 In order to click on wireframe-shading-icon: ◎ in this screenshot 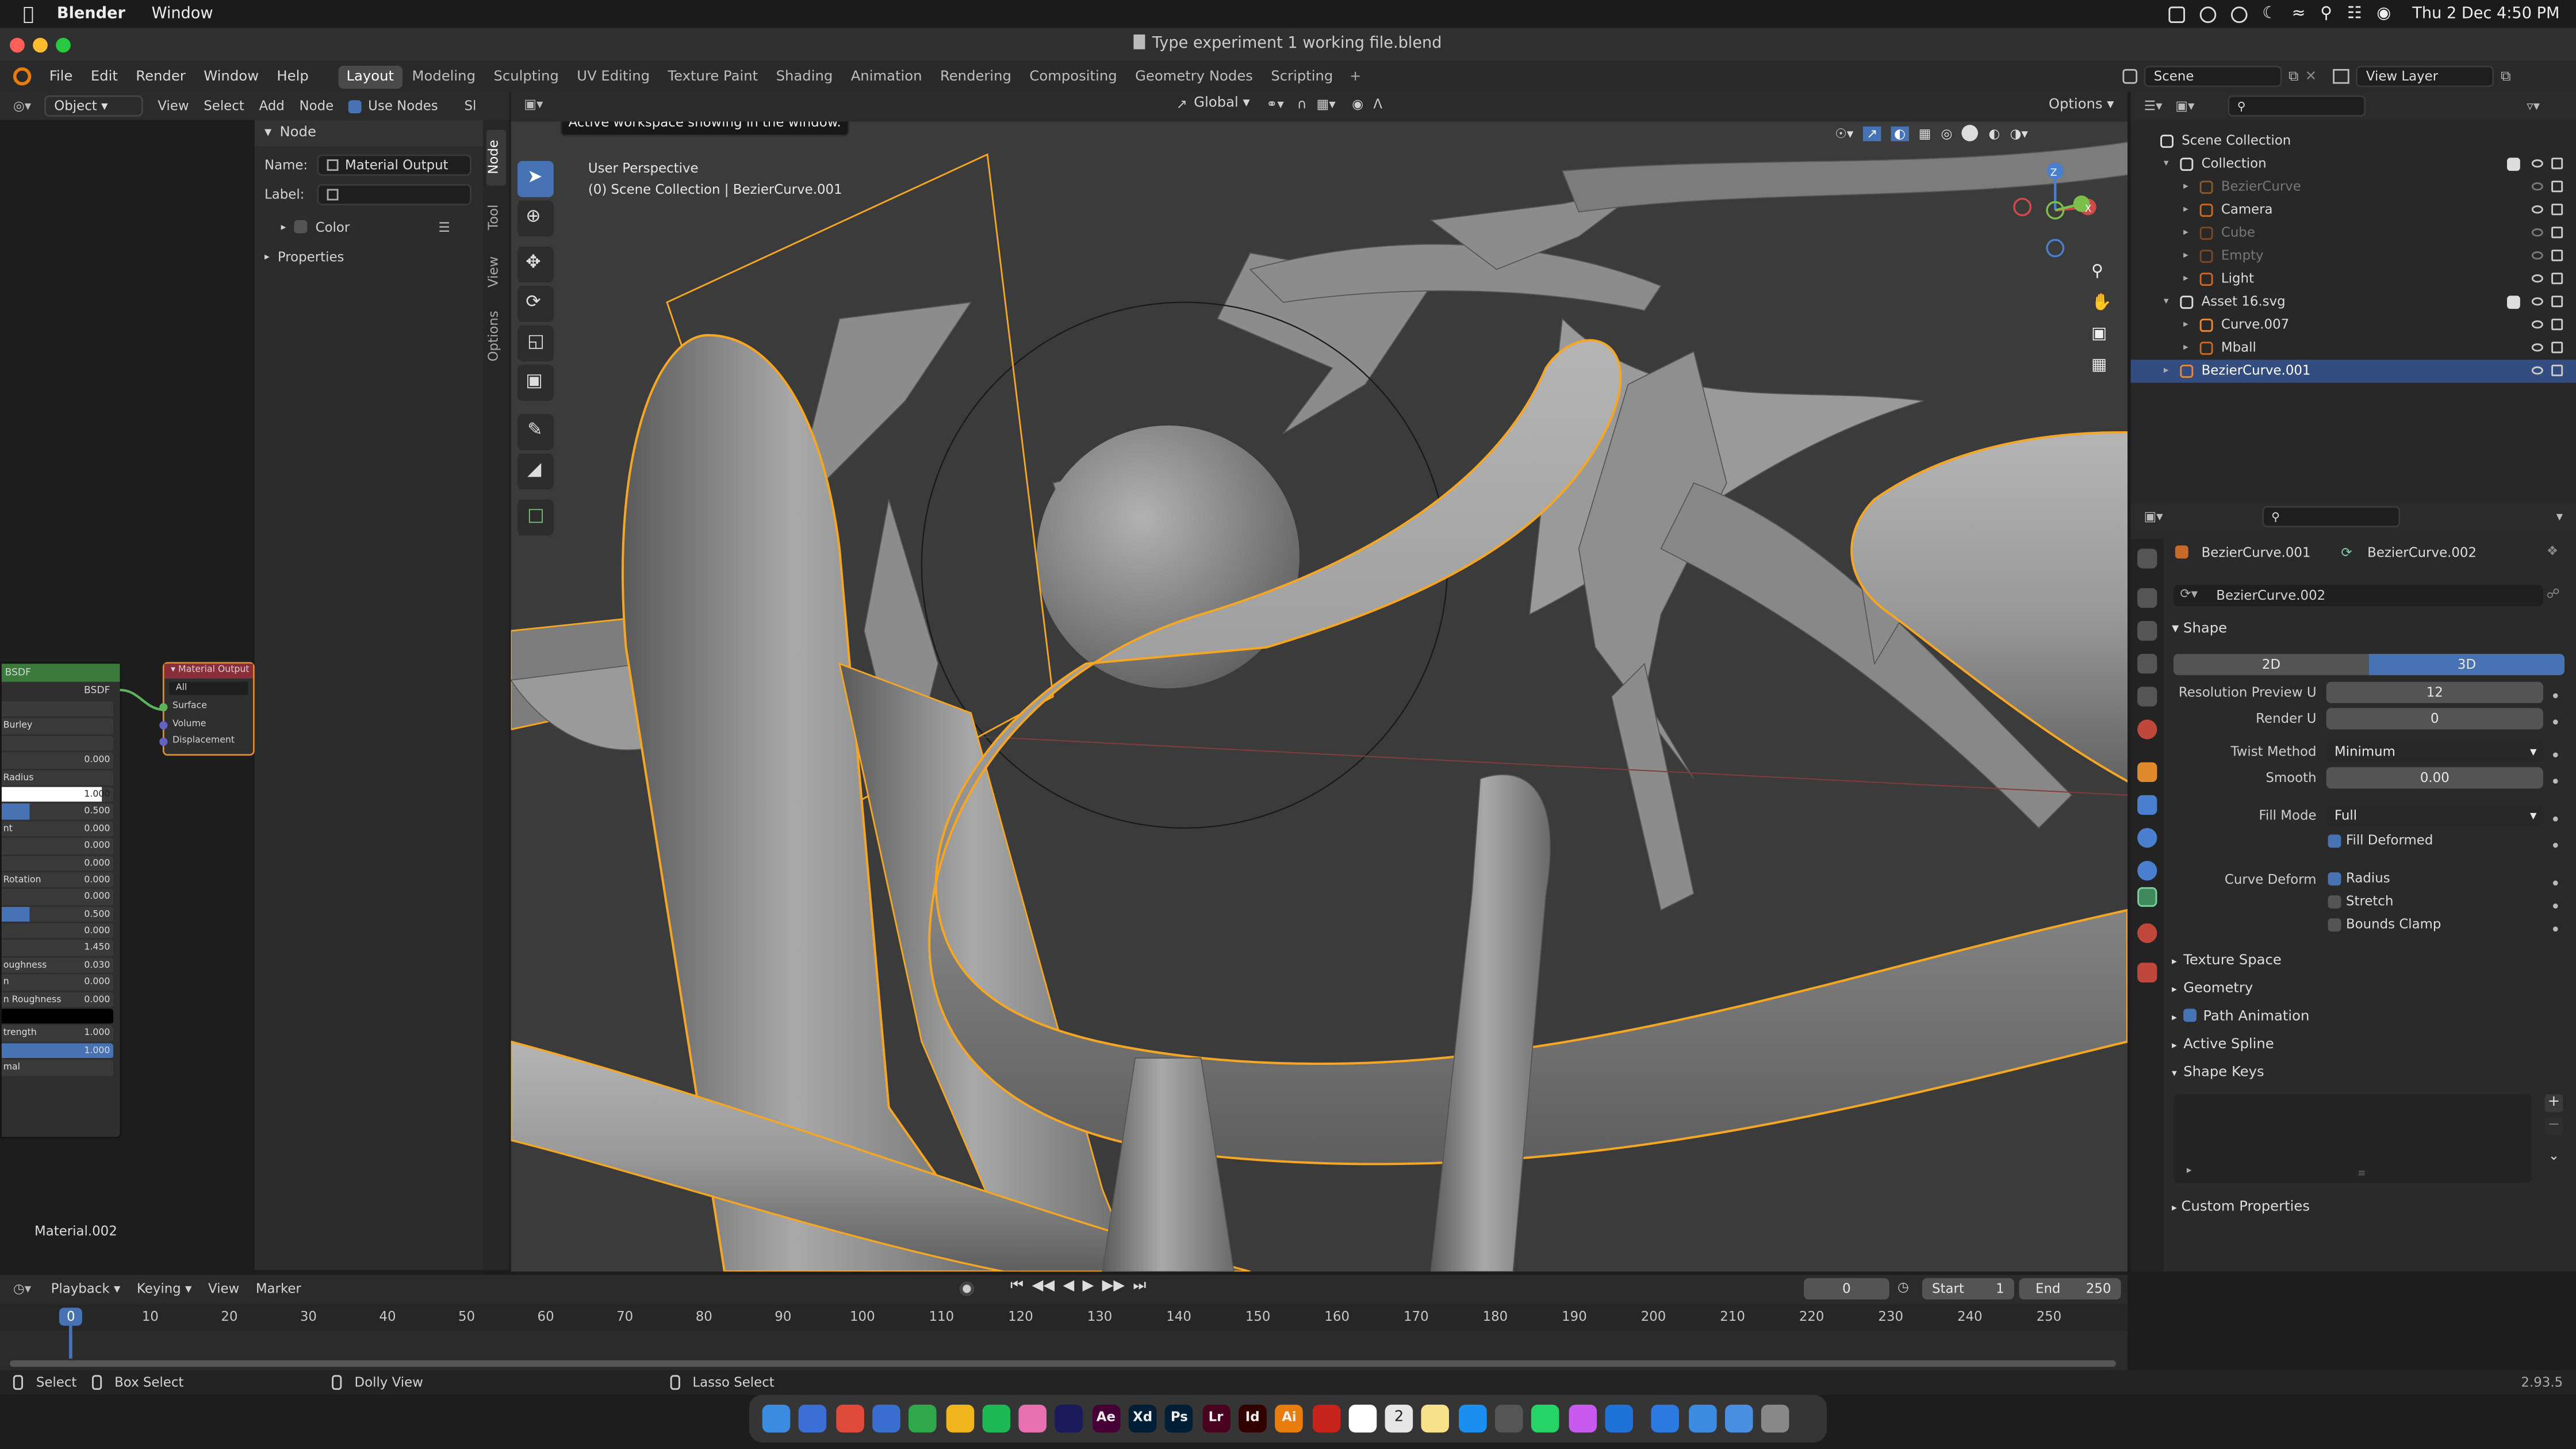, I will do `click(1947, 133)`.